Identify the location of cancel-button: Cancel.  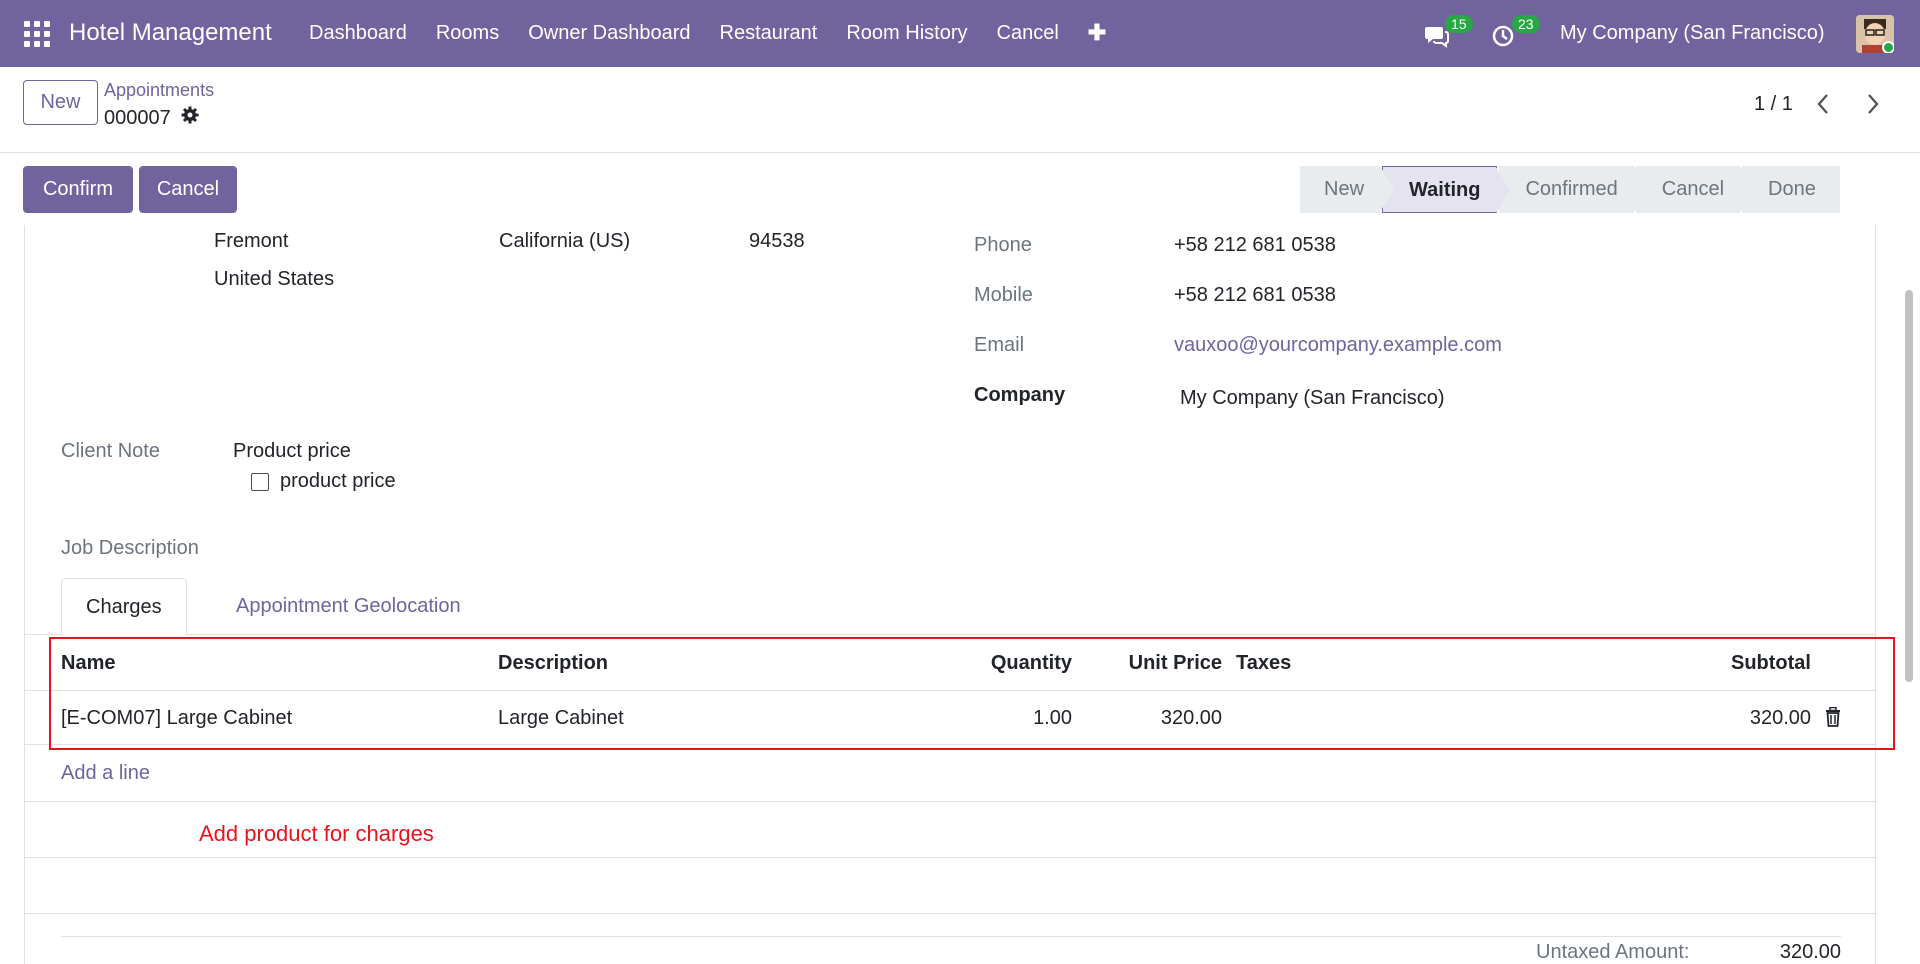
(188, 189).